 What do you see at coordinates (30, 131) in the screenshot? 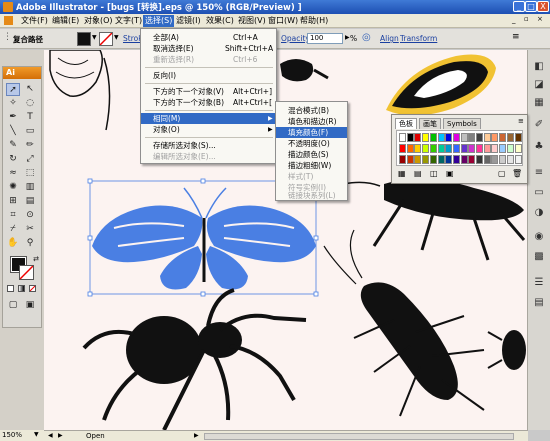
I see `rectangle-tool-icon: ▭` at bounding box center [30, 131].